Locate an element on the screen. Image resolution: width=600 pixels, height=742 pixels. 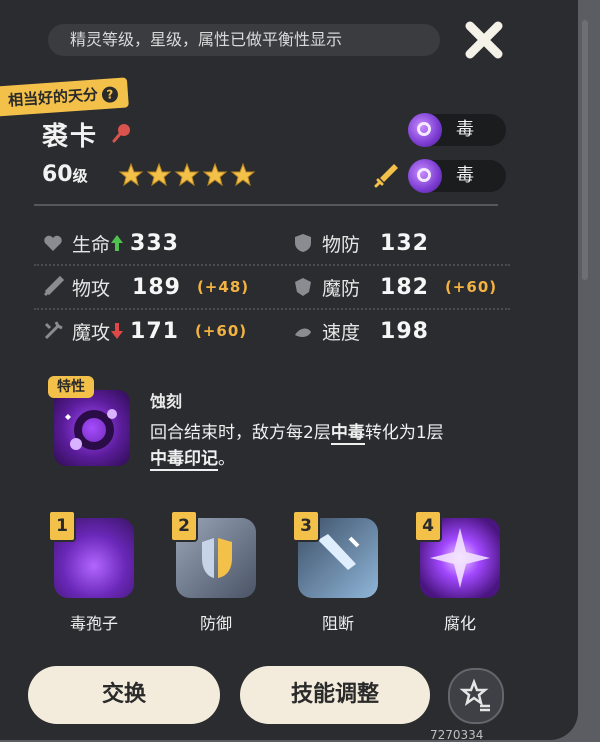
attribute-badge-secondary: 毒 is located at coordinates (457, 176).